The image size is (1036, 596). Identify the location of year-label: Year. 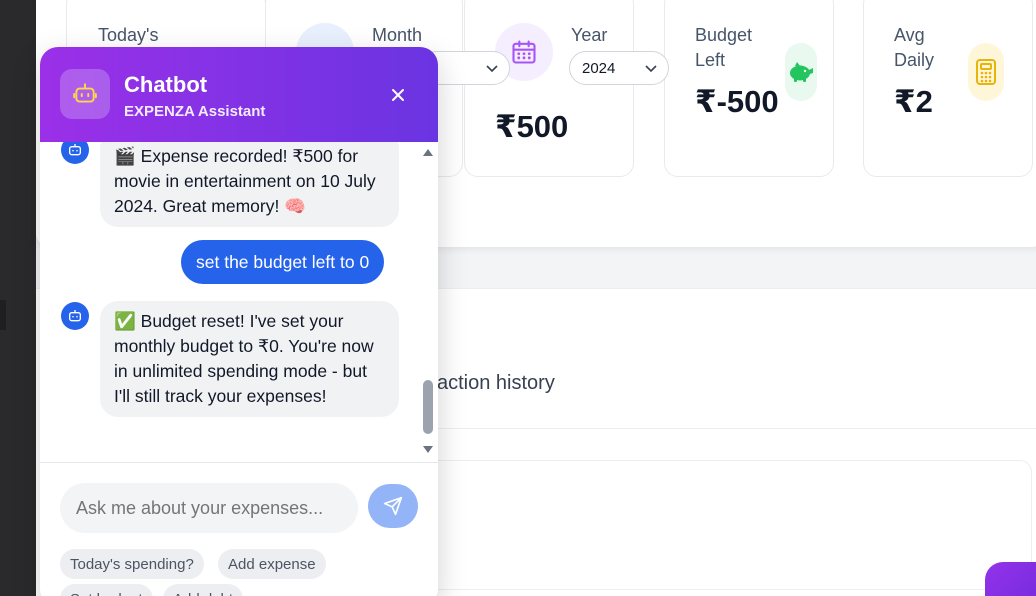
(589, 35).